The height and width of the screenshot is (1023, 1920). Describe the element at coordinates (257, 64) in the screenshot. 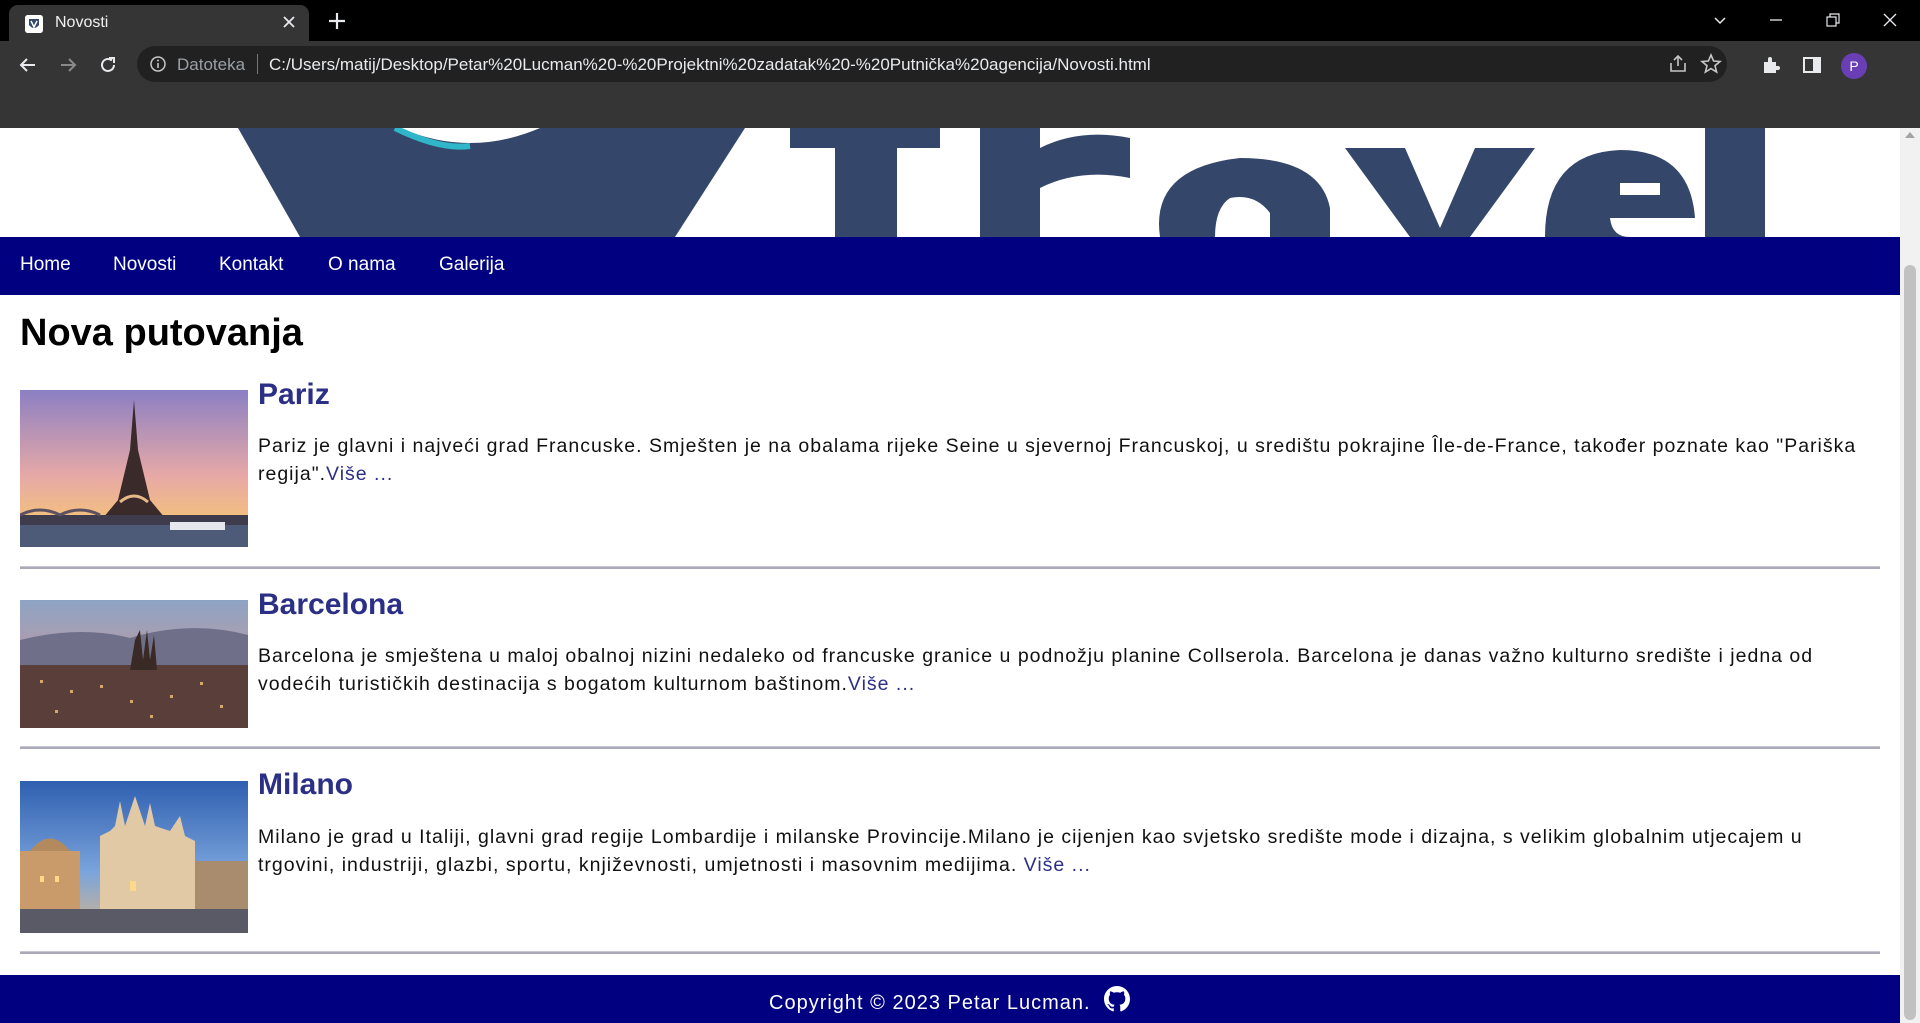

I see `address-separator` at that location.